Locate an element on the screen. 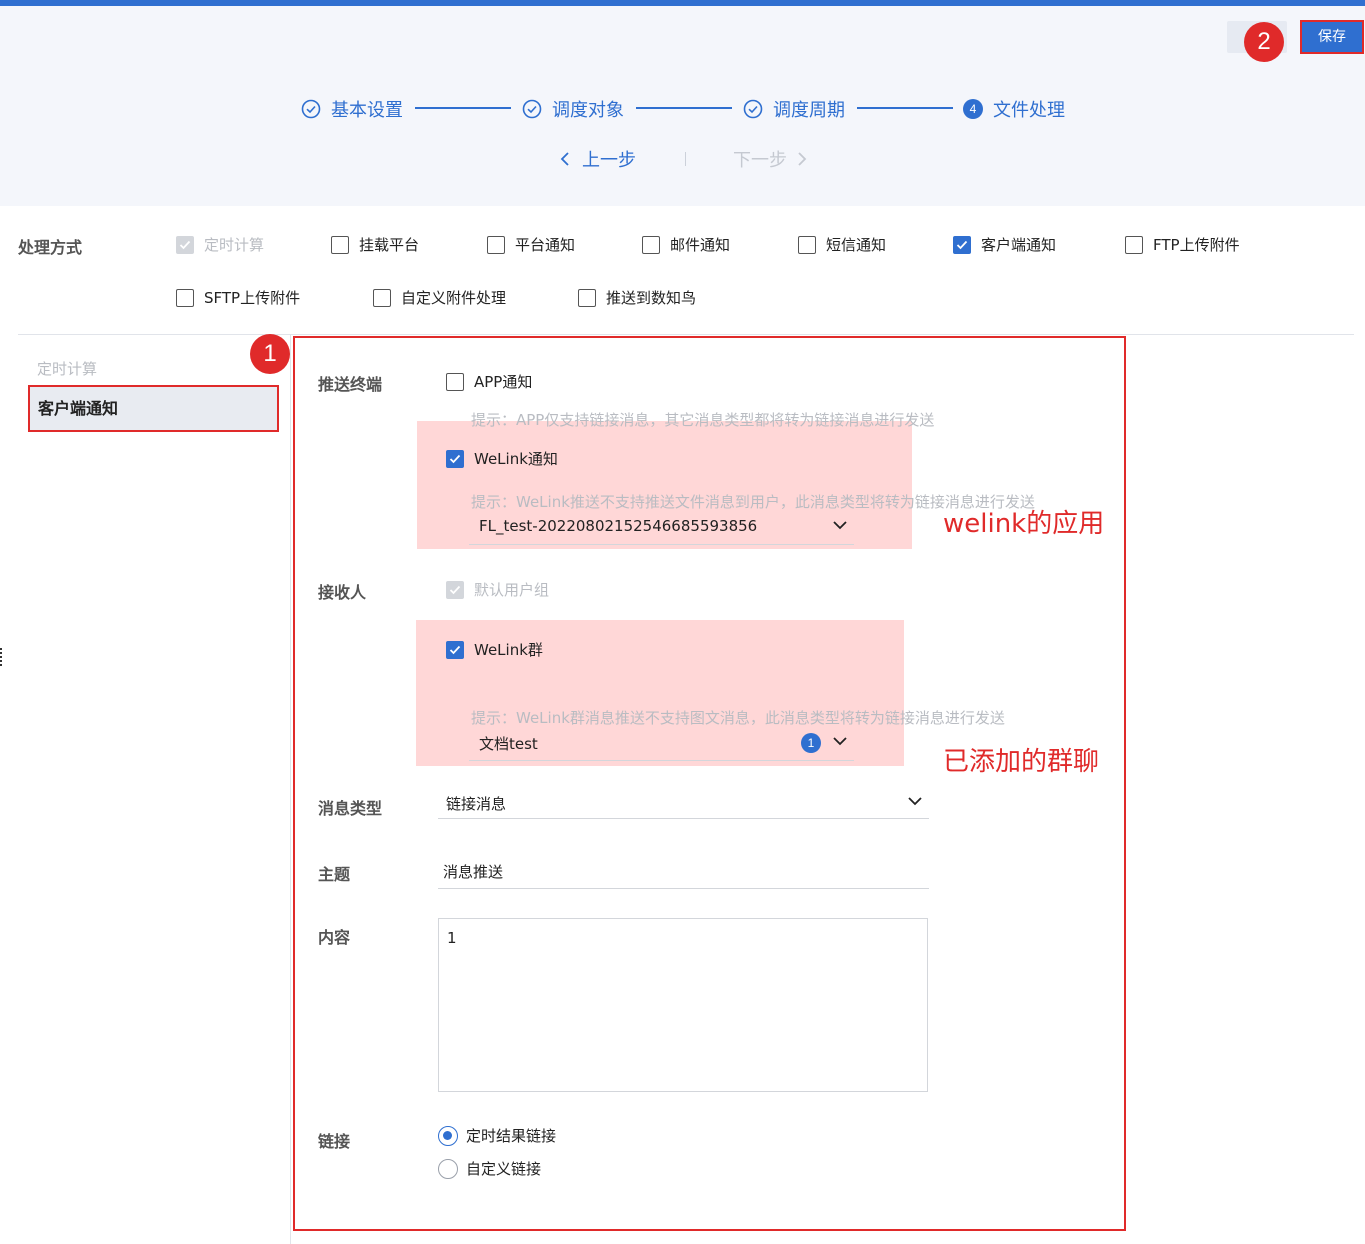 The image size is (1365, 1244). welink-group-checkbox: WeLink群 is located at coordinates (494, 649).